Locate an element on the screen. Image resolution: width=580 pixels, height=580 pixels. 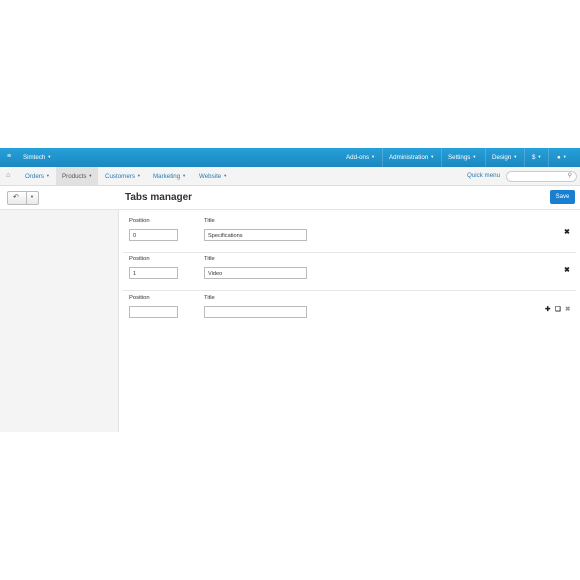
home-icon: ⌂ is located at coordinates (8, 175).